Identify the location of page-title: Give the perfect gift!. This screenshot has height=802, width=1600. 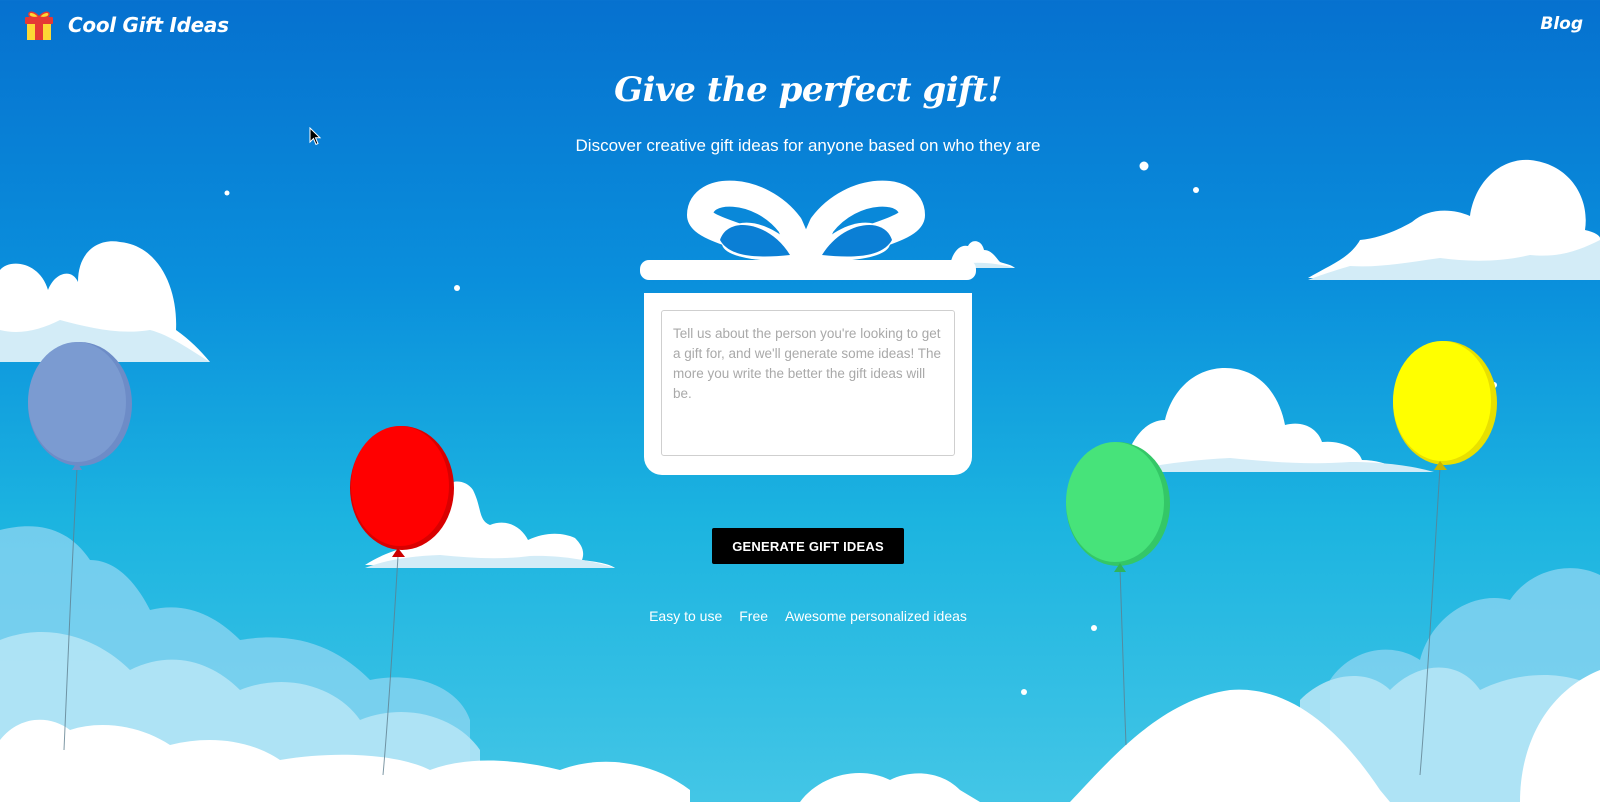
(808, 90).